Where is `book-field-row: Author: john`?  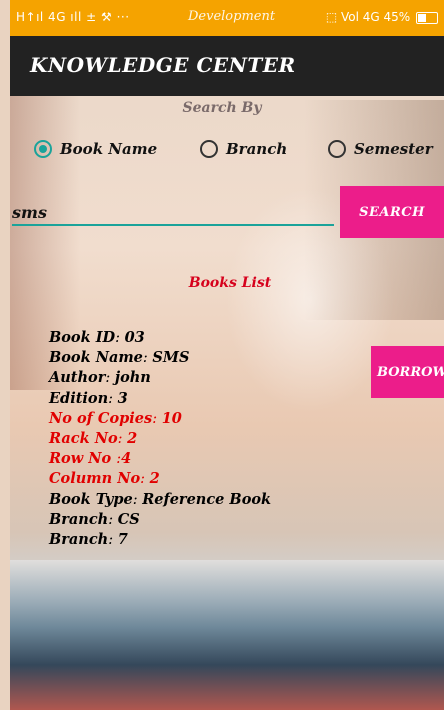
book-field-row: Author: john is located at coordinates (160, 378).